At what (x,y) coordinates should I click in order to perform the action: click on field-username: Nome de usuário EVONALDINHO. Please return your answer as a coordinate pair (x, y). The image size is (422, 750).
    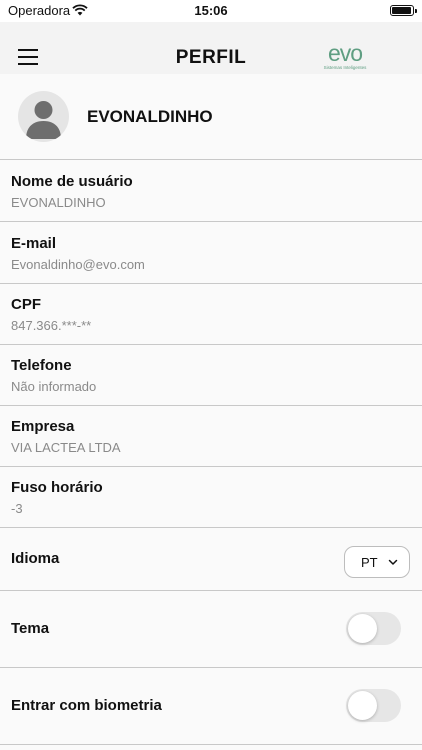
    Looking at the image, I should click on (211, 191).